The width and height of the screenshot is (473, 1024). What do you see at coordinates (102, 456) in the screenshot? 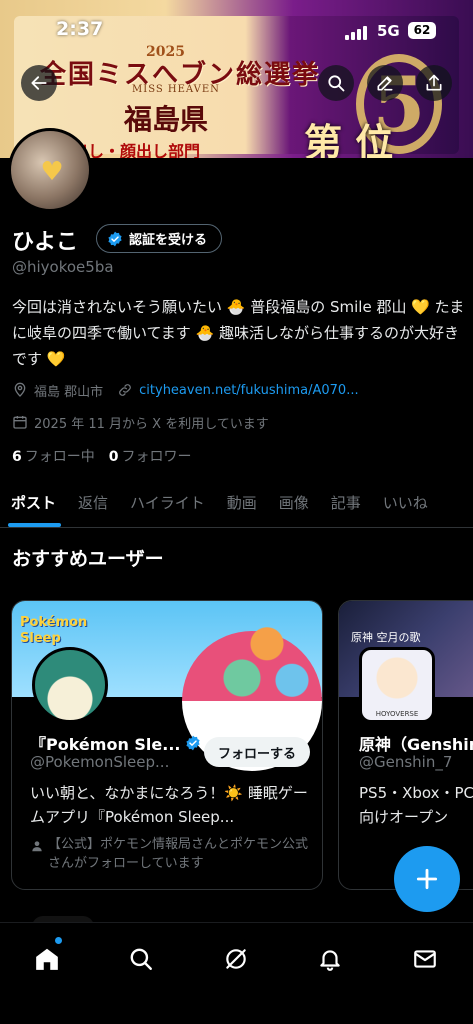
I see `follow-stats: 6 フォロー中 0 フォロワー` at bounding box center [102, 456].